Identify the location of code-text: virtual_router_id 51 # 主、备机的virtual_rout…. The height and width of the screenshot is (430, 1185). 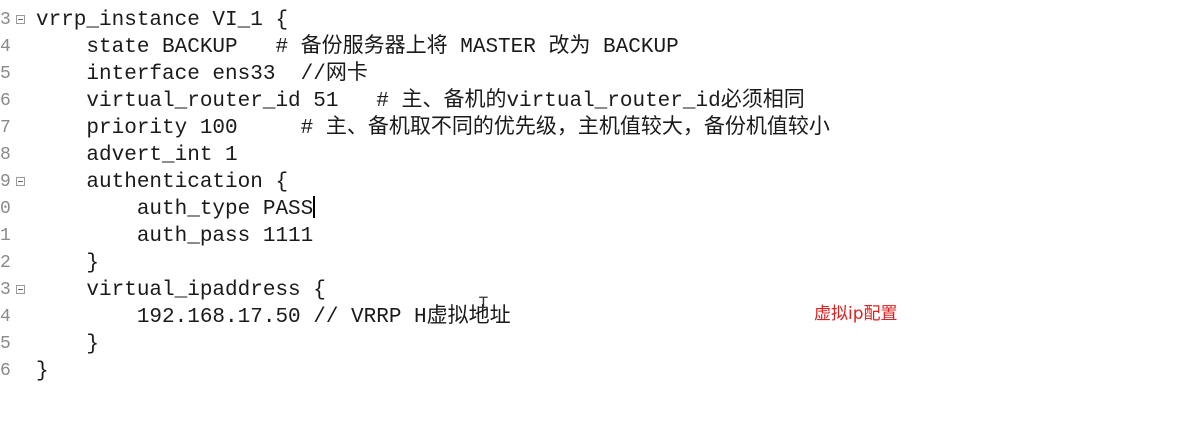
(420, 101).